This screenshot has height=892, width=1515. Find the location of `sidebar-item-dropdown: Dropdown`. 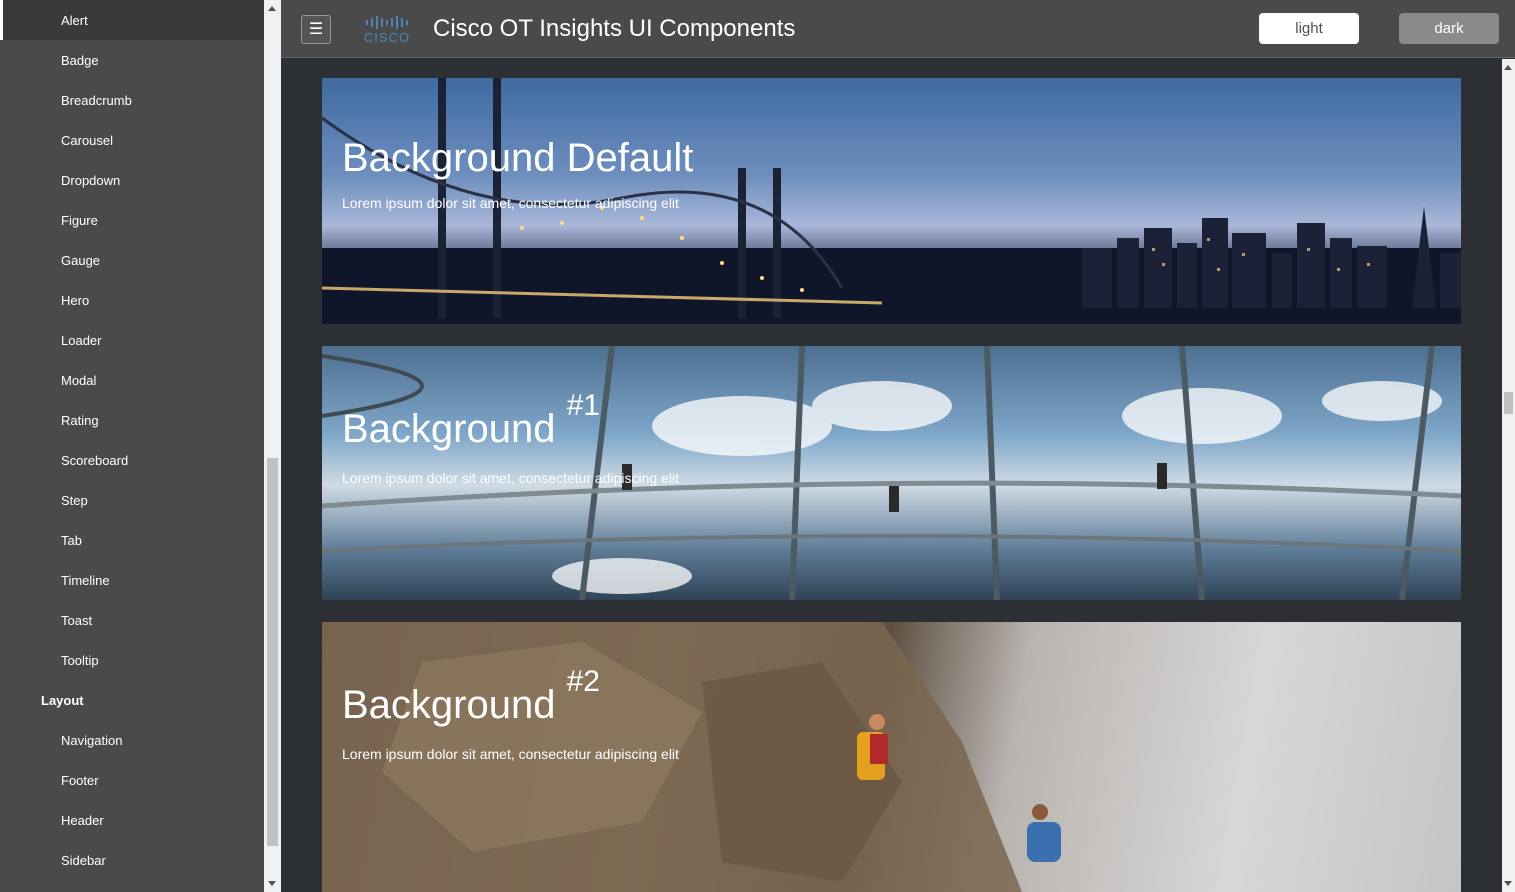

sidebar-item-dropdown: Dropdown is located at coordinates (132, 180).